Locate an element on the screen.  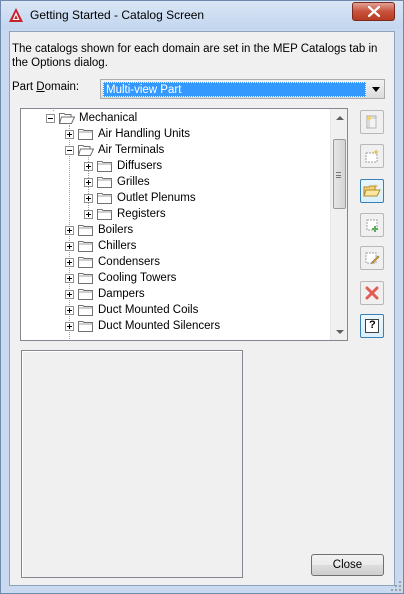
help-question-mark: ? is located at coordinates (372, 325).